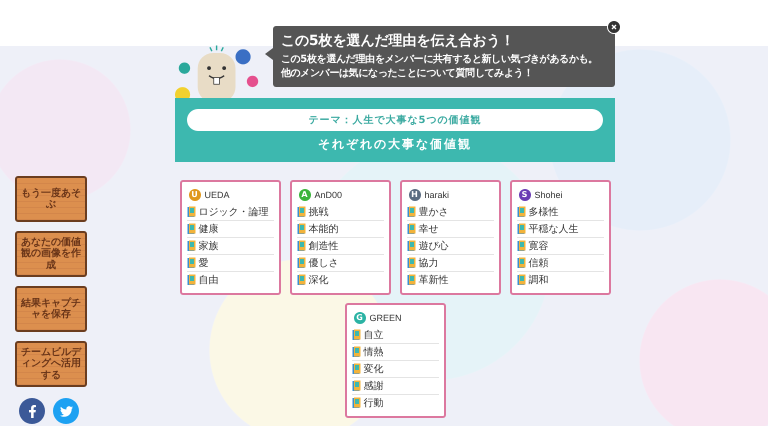 This screenshot has width=768, height=426. What do you see at coordinates (217, 195) in the screenshot?
I see `member-name: UEDA` at bounding box center [217, 195].